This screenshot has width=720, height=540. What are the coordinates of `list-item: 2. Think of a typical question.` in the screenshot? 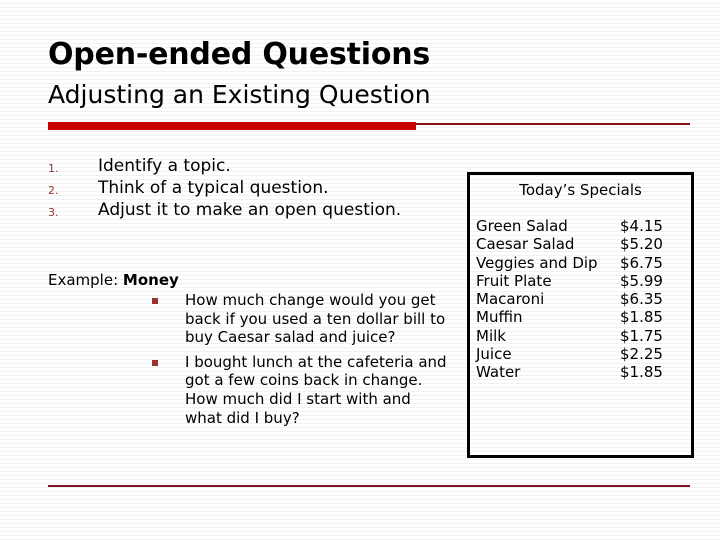 It's located at (238, 188).